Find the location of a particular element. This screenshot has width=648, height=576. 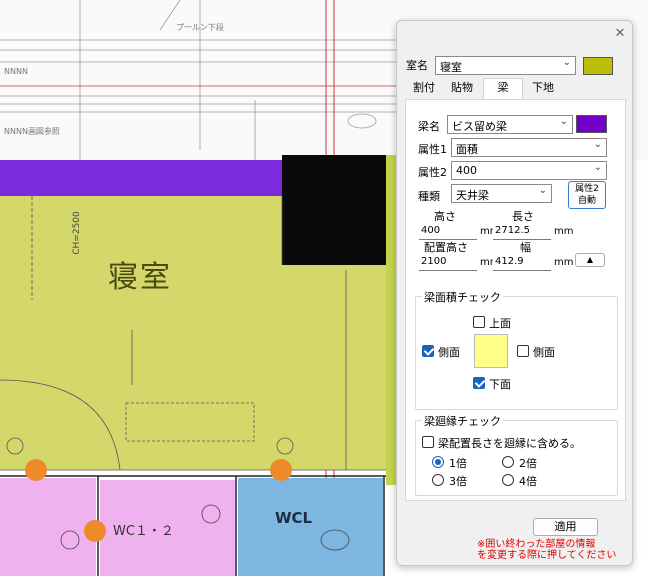

apply-button: 適用 is located at coordinates (565, 527).